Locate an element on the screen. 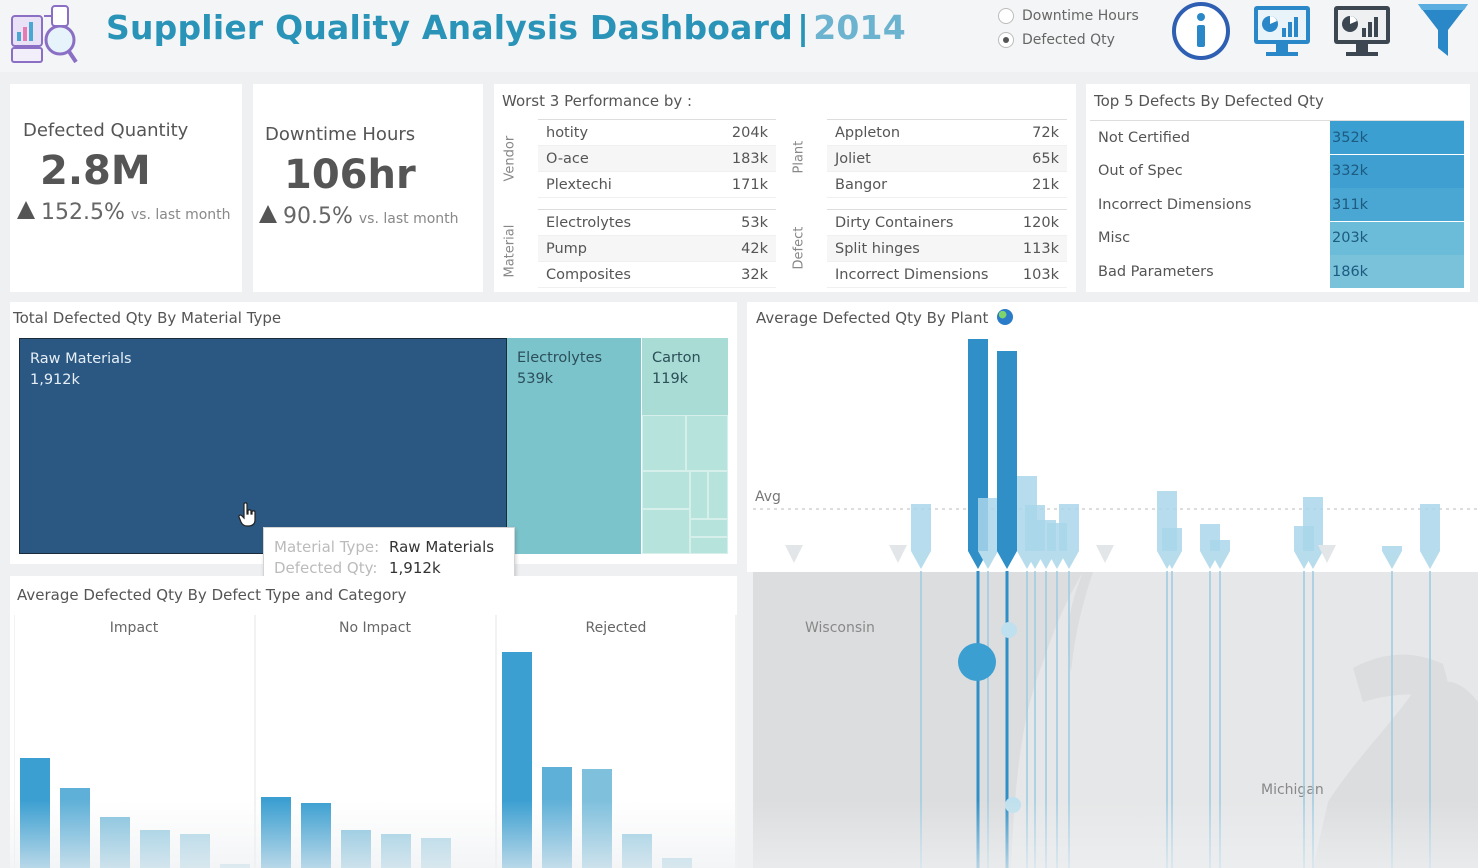 The height and width of the screenshot is (868, 1478). table-row: Plextechi 171k is located at coordinates (657, 185).